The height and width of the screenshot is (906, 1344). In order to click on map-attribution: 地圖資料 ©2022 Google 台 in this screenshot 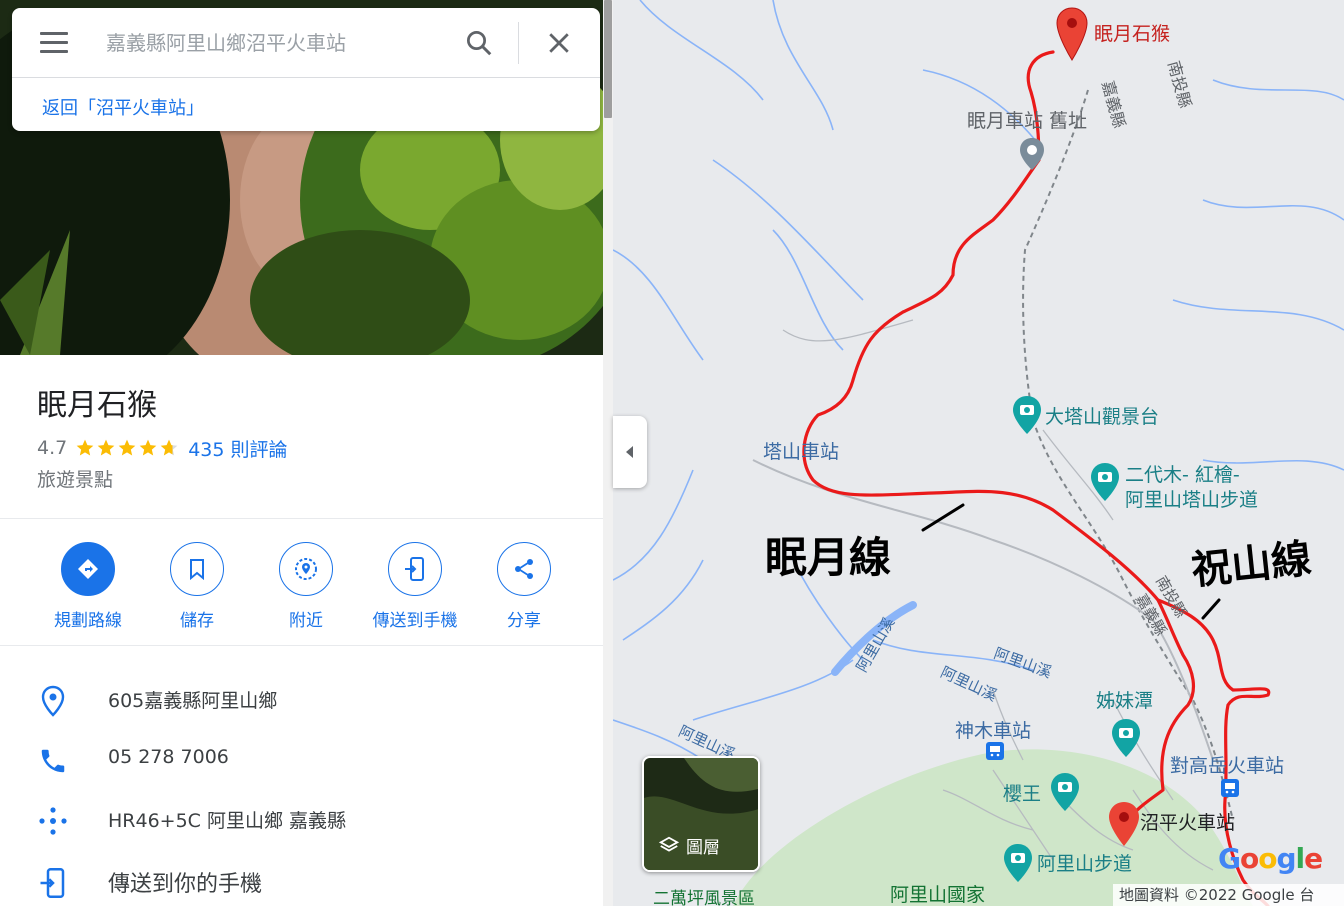, I will do `click(1228, 895)`.